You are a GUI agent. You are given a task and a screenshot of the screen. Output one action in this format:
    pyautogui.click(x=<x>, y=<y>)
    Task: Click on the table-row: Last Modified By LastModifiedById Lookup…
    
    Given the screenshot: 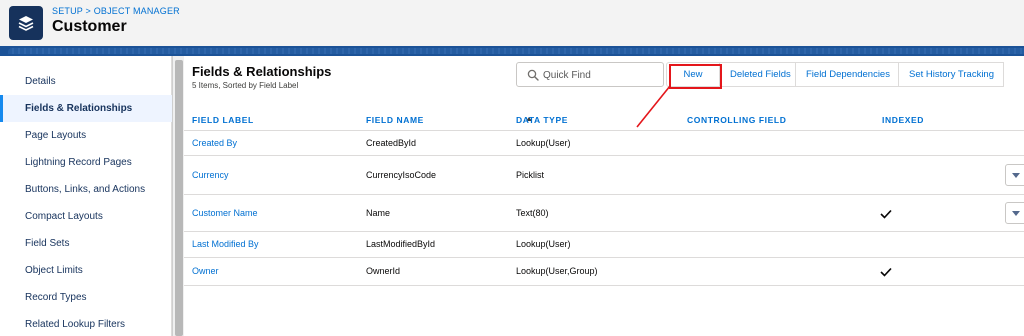 What is the action you would take?
    pyautogui.click(x=604, y=245)
    